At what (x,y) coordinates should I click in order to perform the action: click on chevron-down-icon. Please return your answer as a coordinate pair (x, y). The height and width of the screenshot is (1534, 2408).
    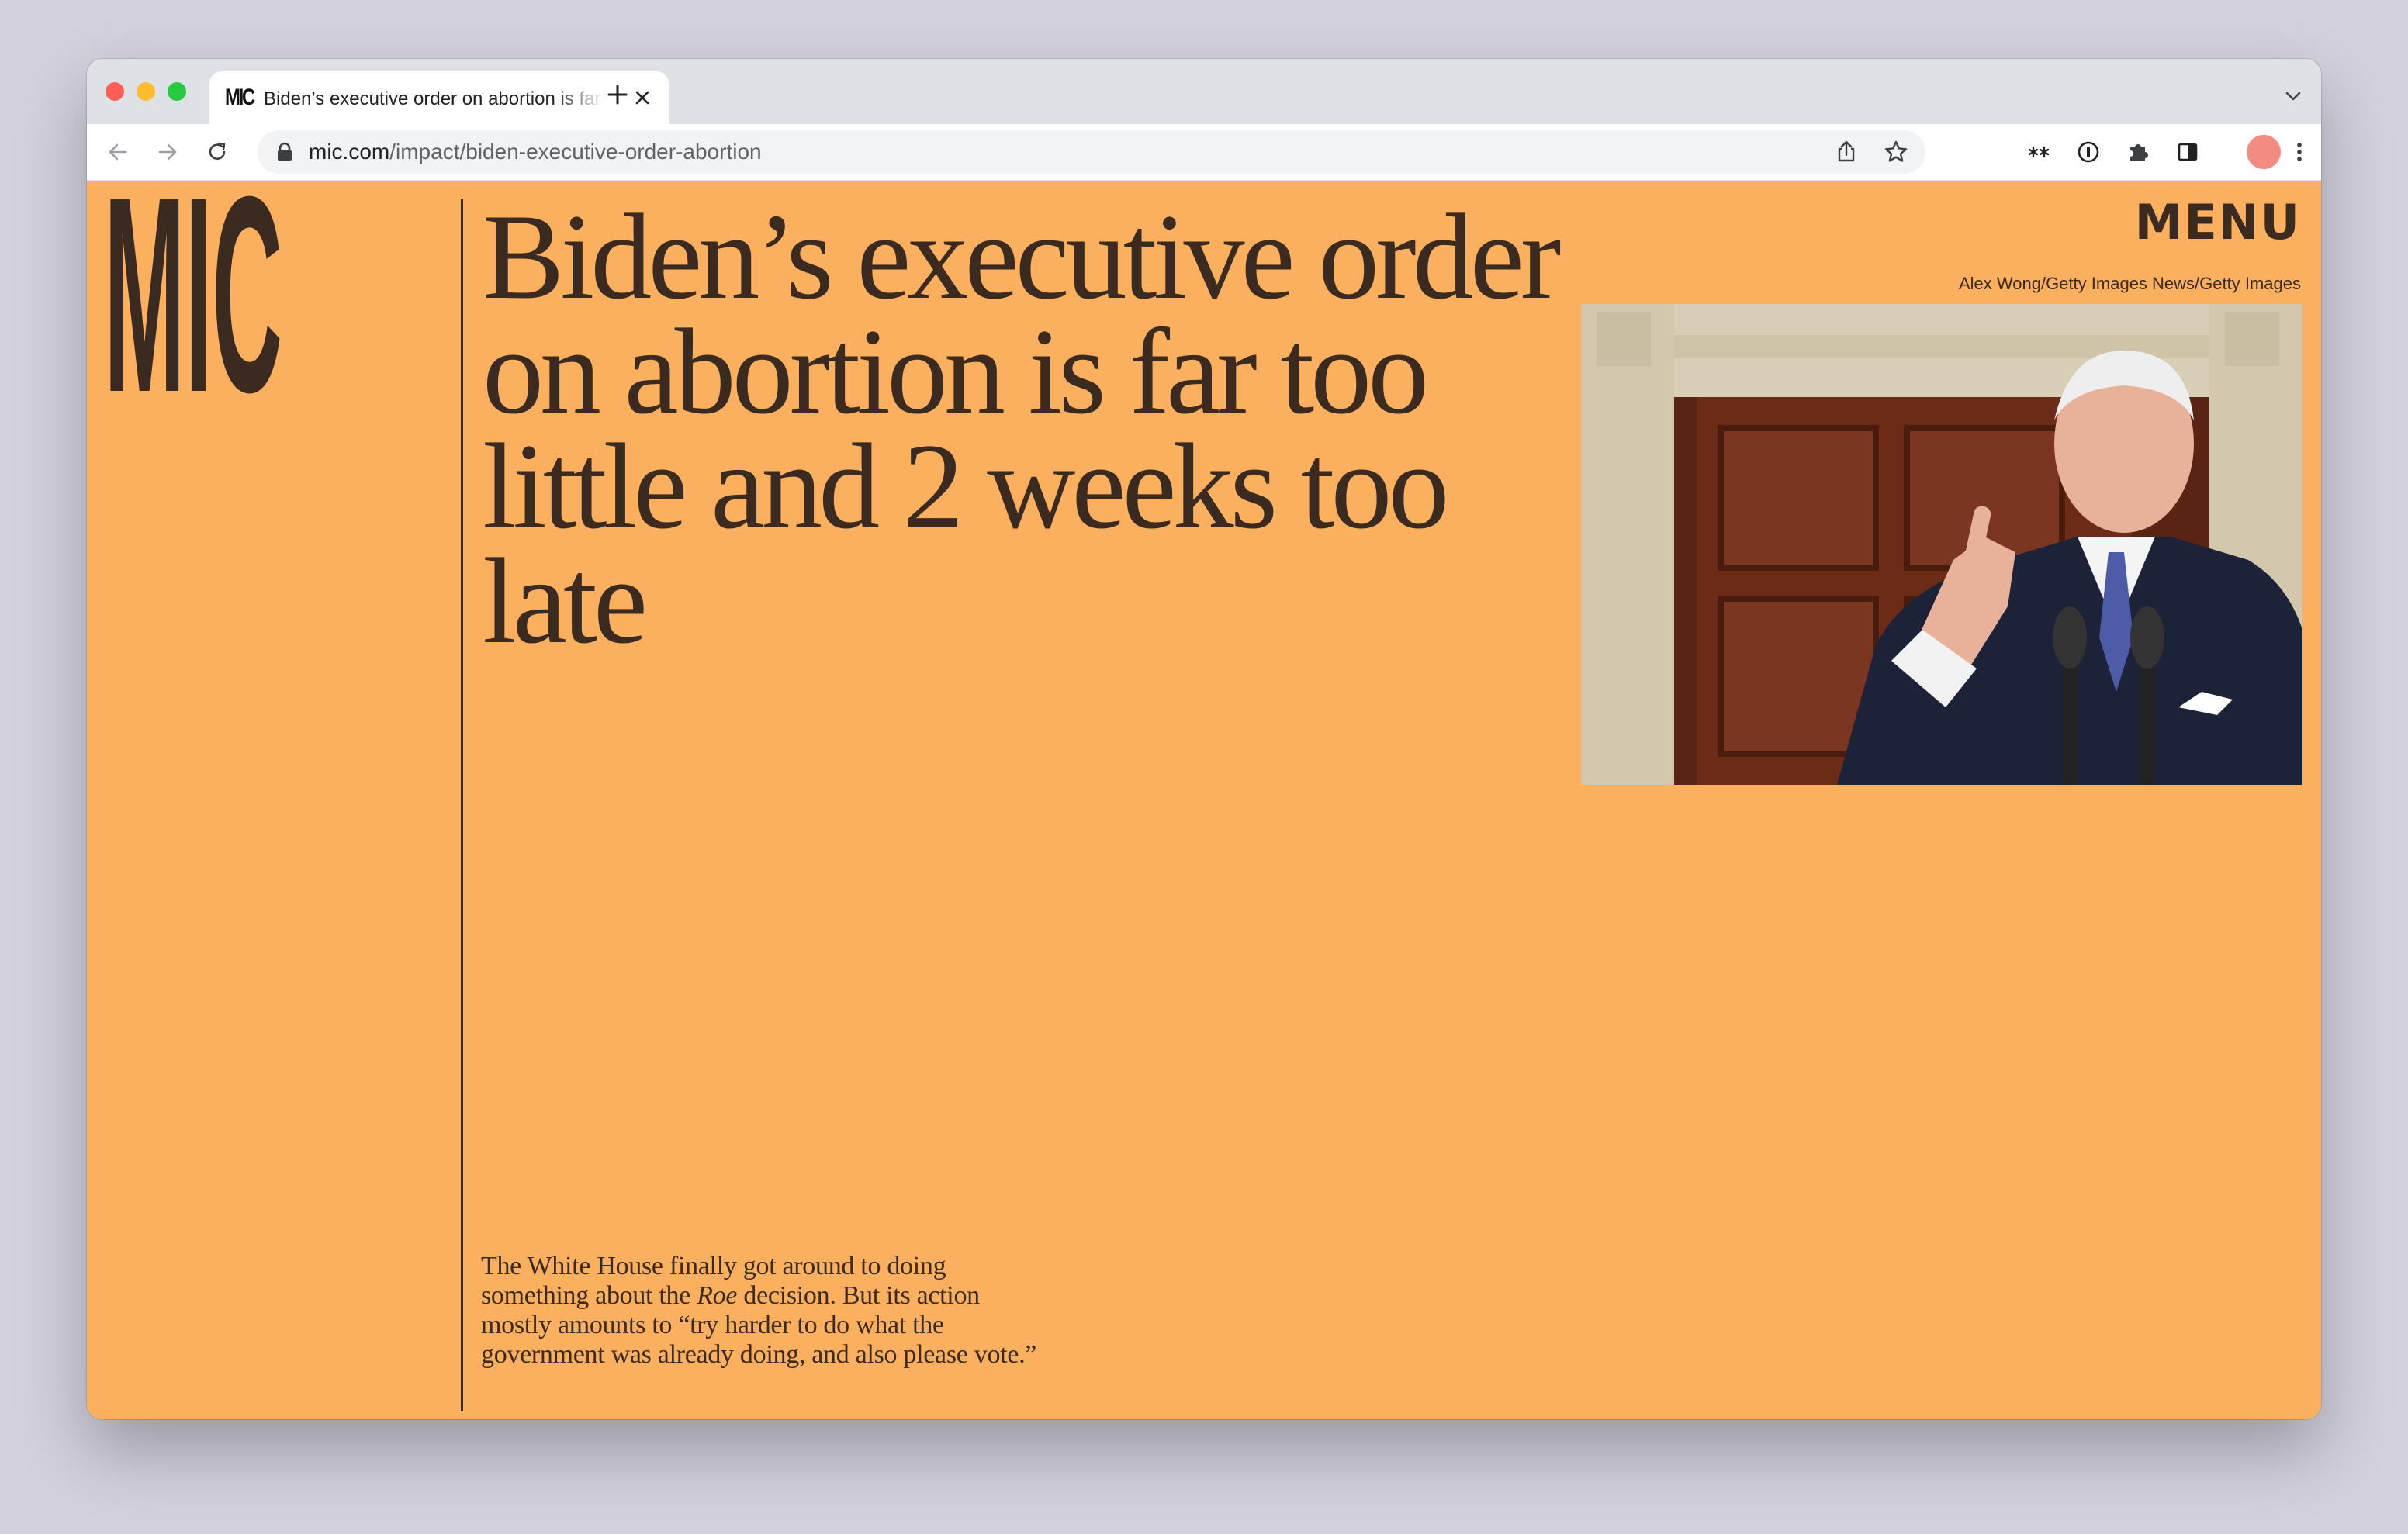
    Looking at the image, I should click on (2293, 96).